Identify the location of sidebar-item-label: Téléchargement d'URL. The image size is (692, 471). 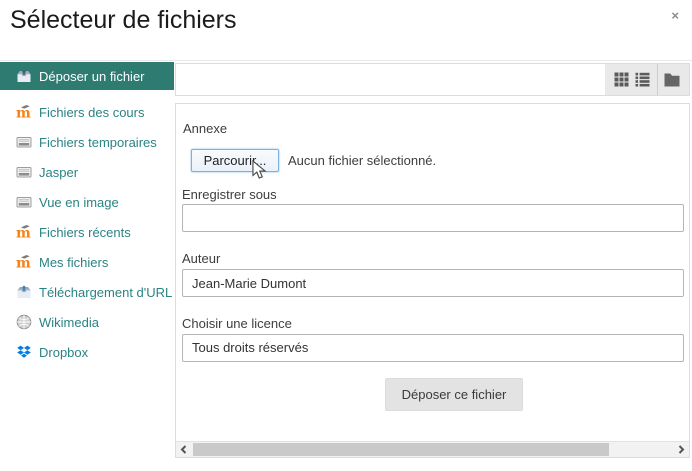
(106, 292).